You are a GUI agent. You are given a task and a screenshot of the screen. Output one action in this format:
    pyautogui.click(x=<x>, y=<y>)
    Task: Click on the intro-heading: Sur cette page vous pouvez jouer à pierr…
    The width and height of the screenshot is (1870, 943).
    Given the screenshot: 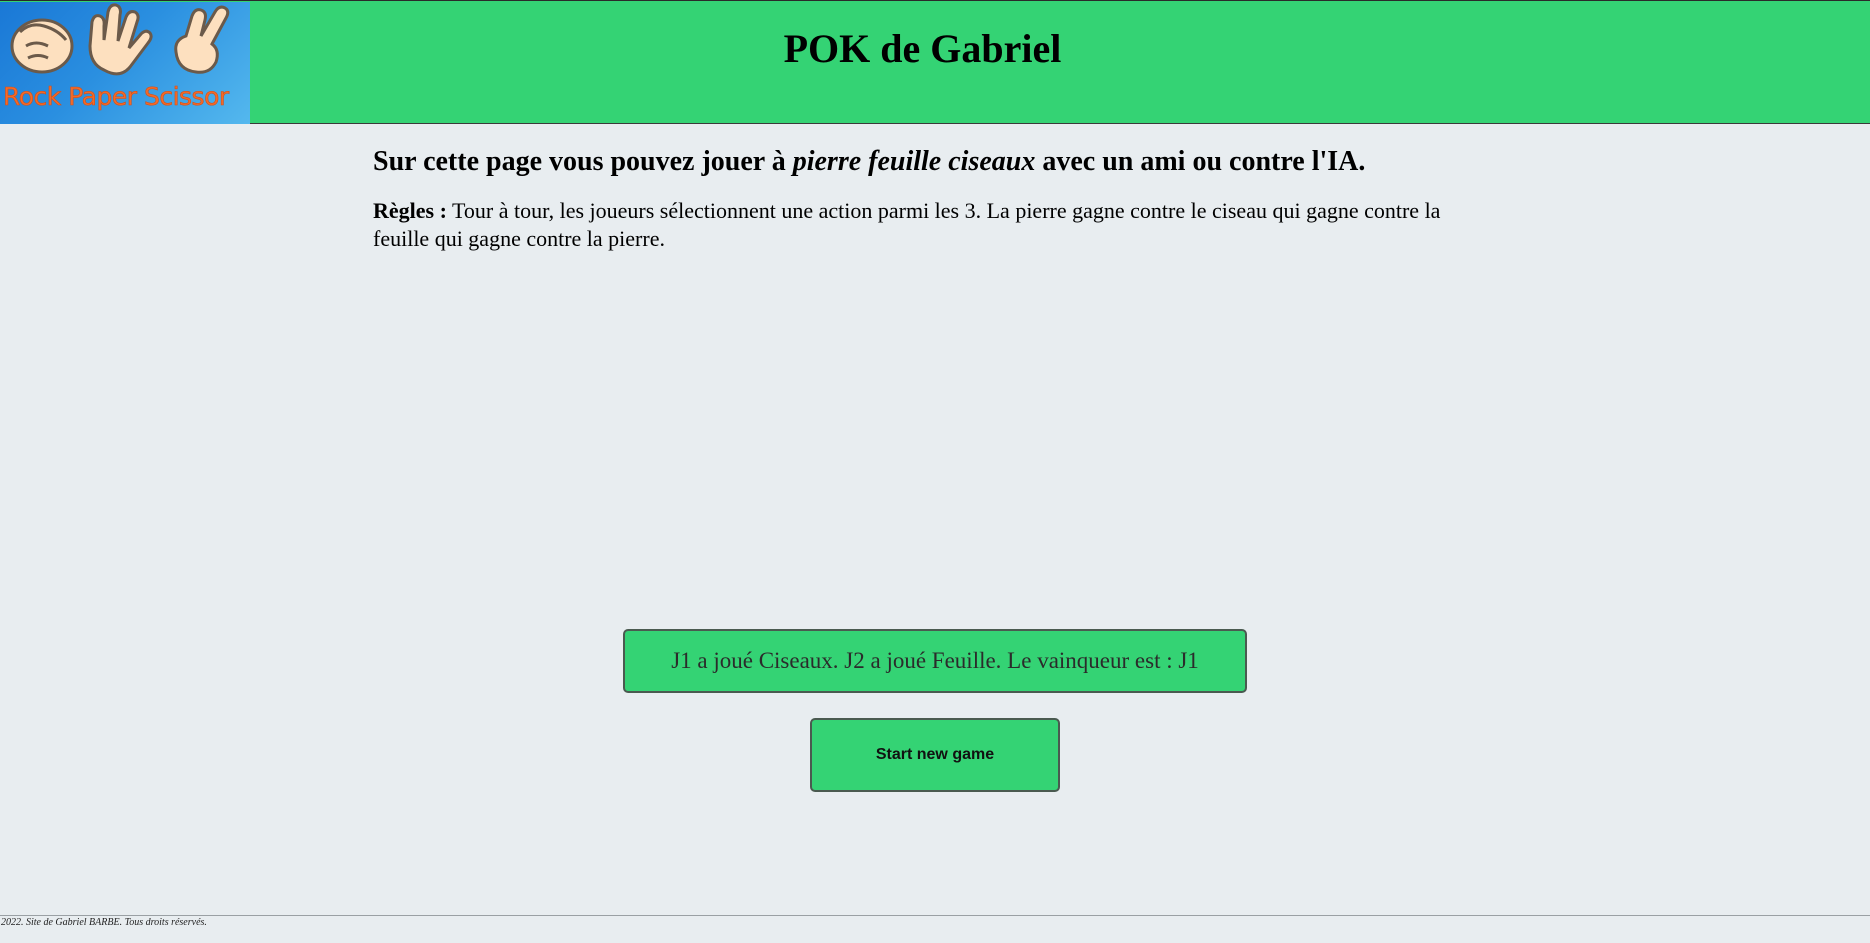 What is the action you would take?
    pyautogui.click(x=933, y=162)
    